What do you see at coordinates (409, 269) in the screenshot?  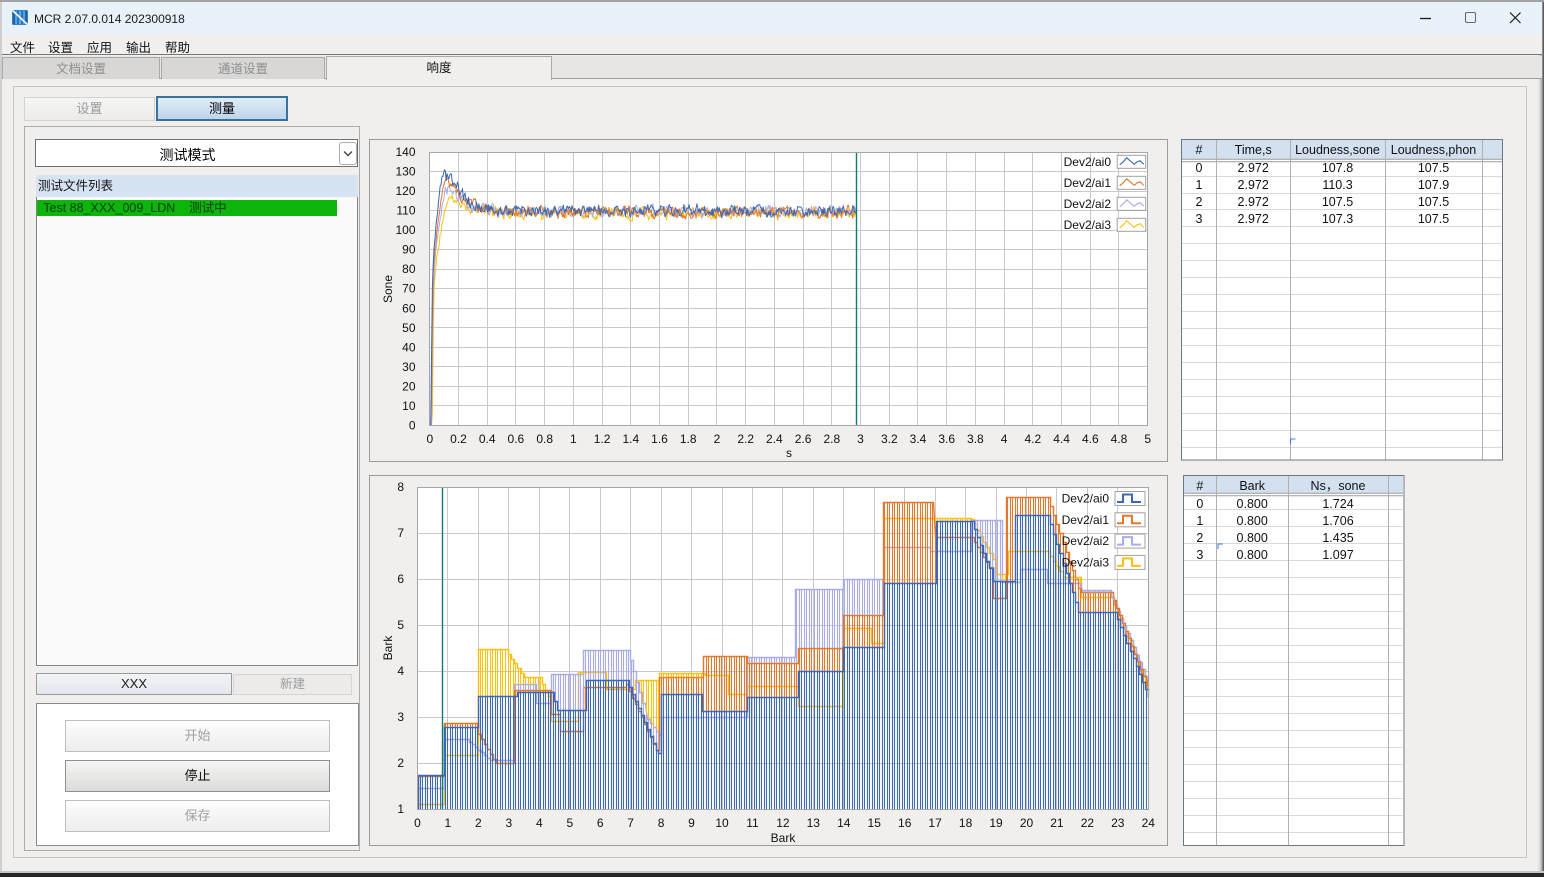 I see `svg-text: 80` at bounding box center [409, 269].